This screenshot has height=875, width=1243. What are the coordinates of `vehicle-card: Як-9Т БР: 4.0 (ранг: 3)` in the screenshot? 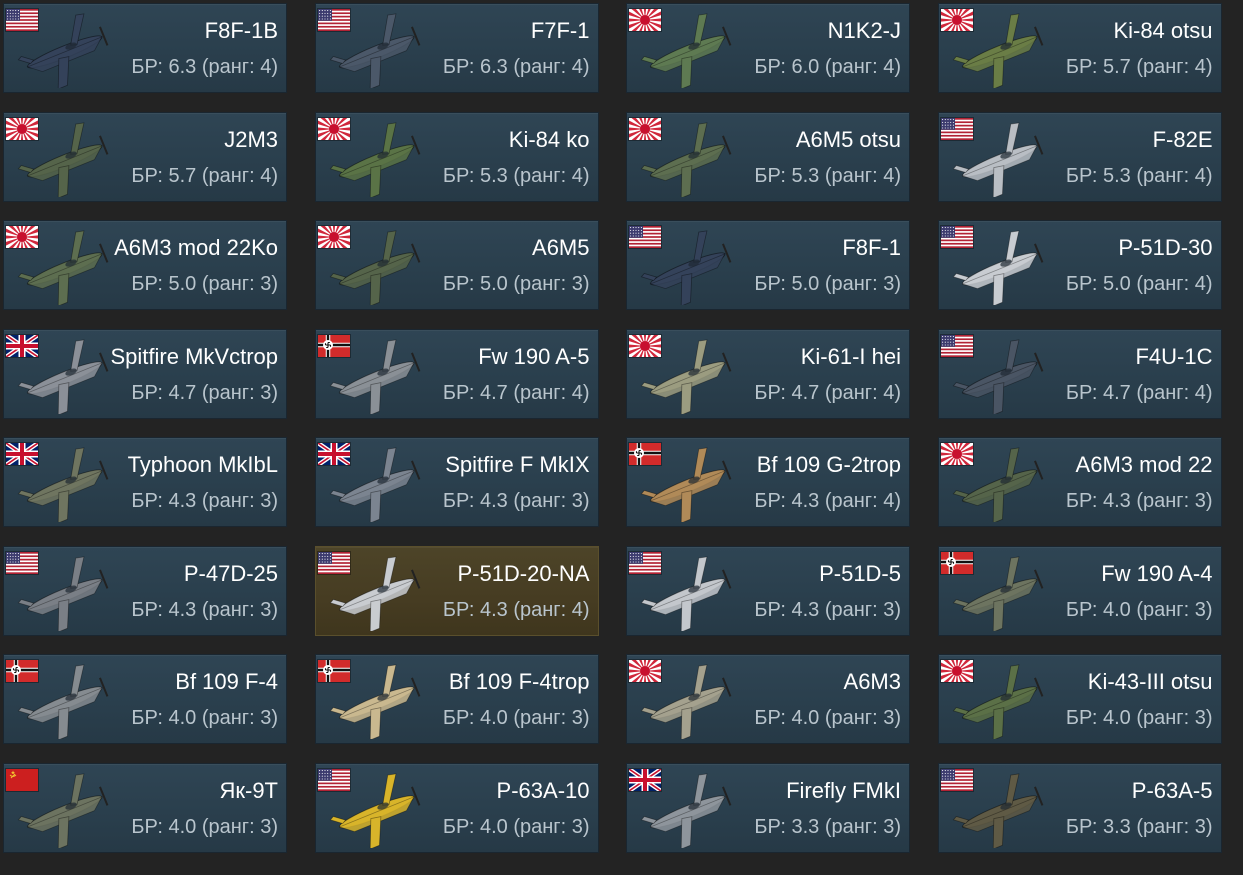 It's located at (145, 807).